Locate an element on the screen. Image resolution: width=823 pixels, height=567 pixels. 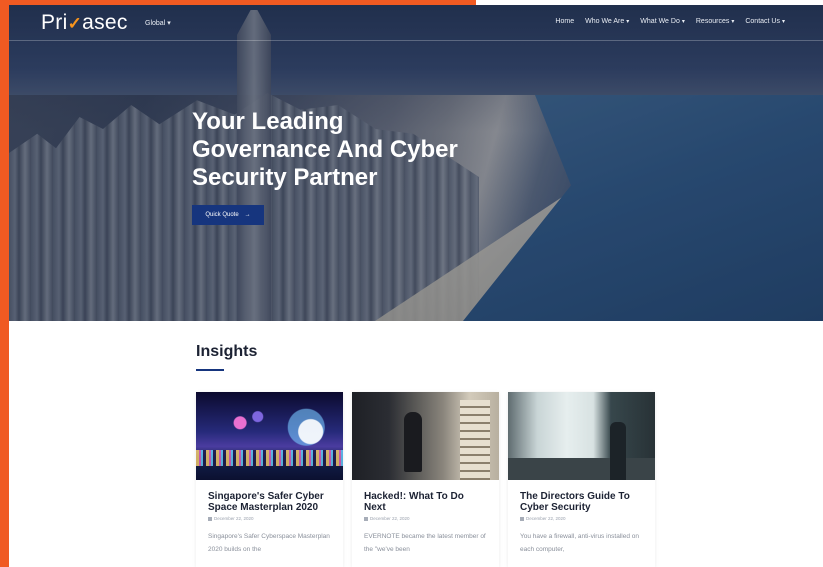
arrow-right-icon: → is located at coordinates (247, 215).